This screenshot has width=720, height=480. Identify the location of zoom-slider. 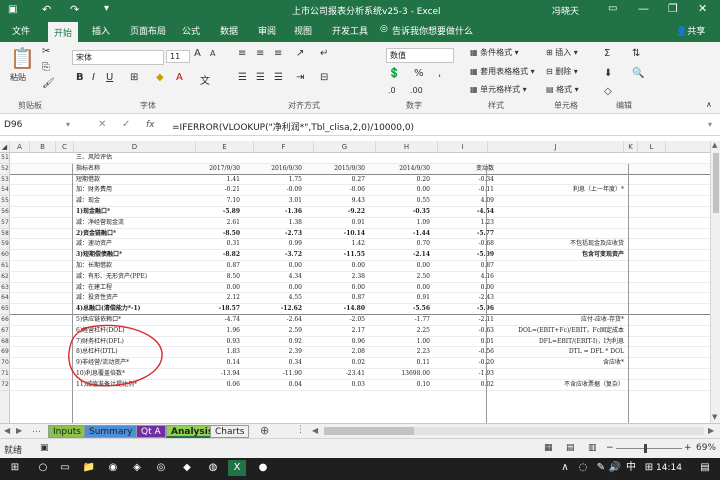
(649, 448).